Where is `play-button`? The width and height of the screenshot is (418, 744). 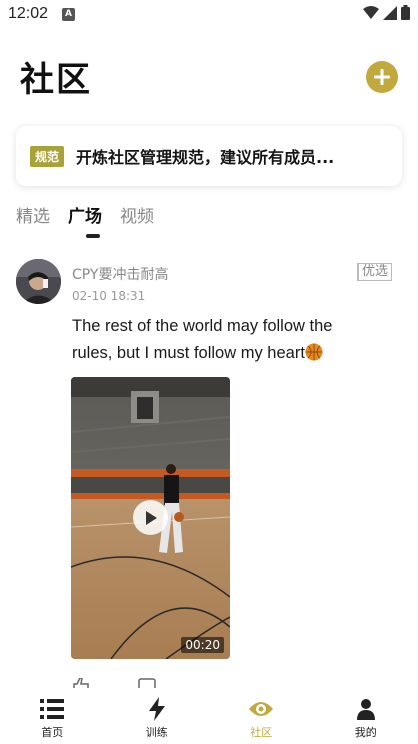
play-button is located at coordinates (150, 517).